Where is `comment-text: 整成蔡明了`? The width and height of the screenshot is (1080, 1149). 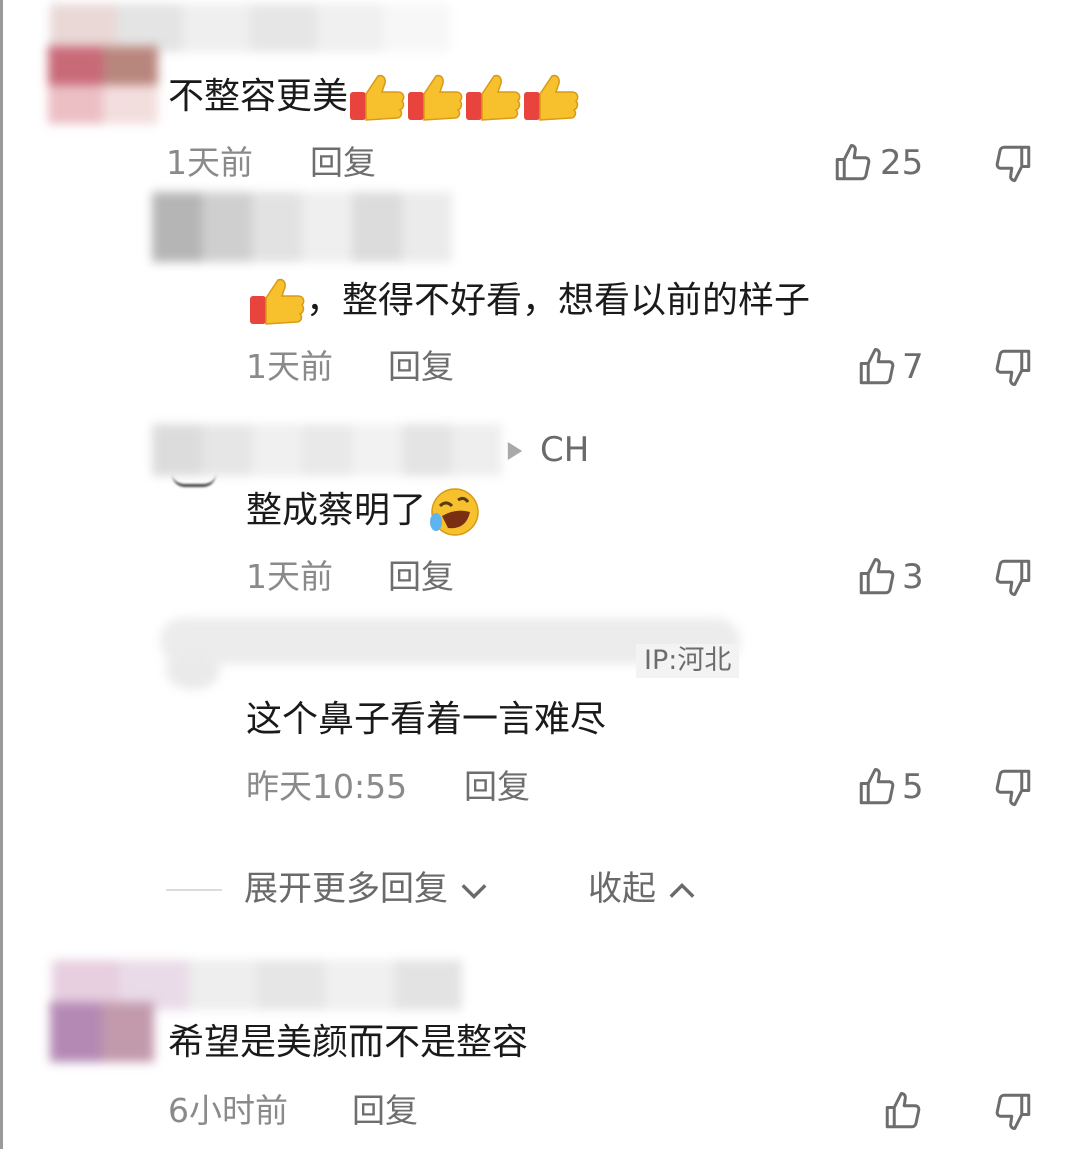 comment-text: 整成蔡明了 is located at coordinates (365, 512).